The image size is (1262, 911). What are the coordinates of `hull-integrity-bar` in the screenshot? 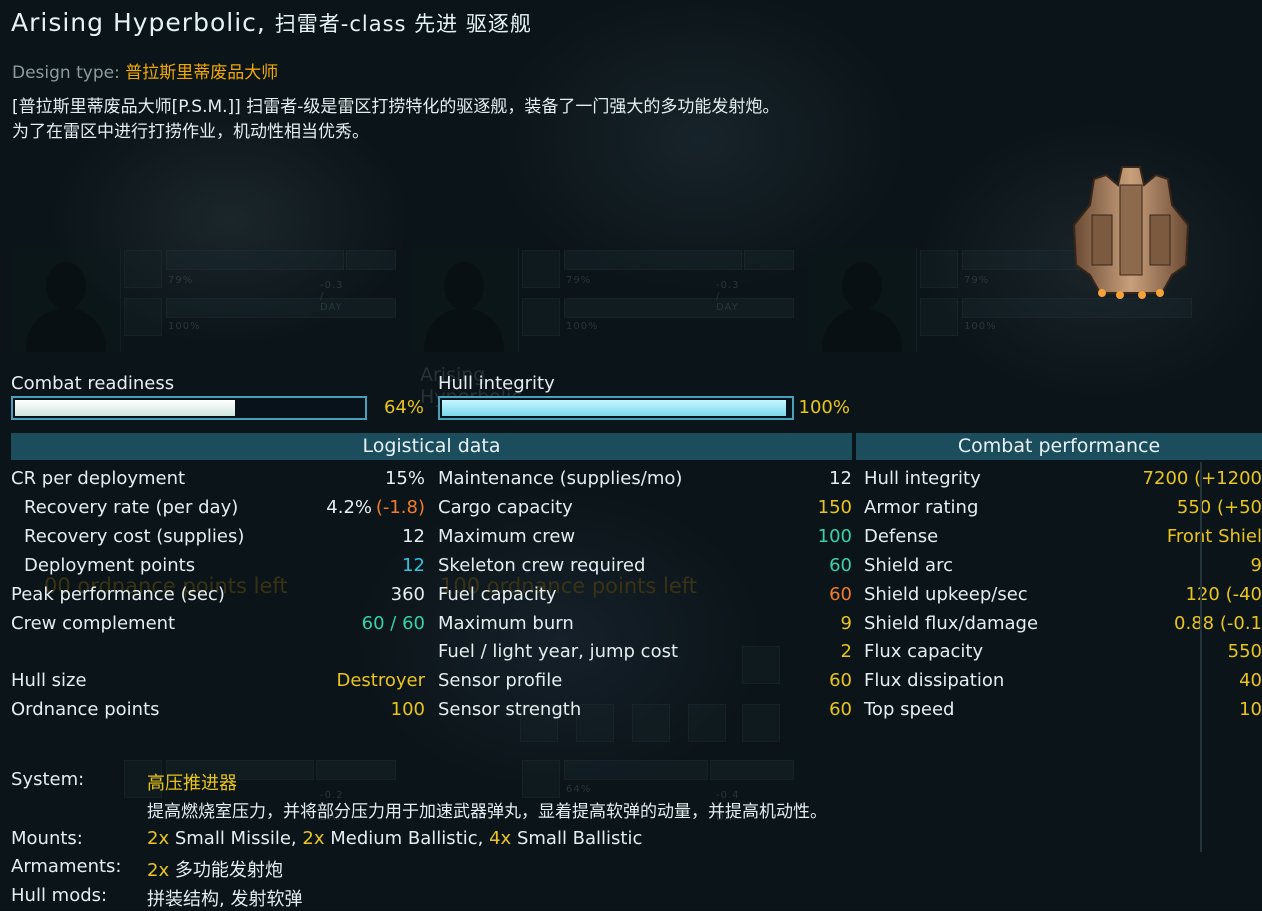 It's located at (616, 408).